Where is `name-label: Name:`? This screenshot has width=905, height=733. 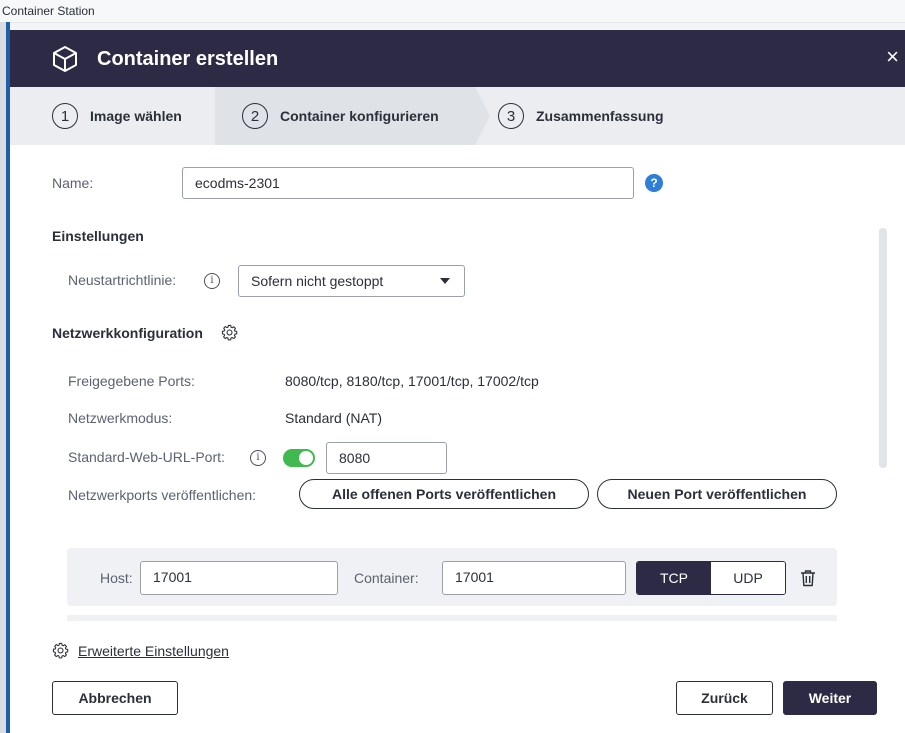
name-label: Name: is located at coordinates (73, 183).